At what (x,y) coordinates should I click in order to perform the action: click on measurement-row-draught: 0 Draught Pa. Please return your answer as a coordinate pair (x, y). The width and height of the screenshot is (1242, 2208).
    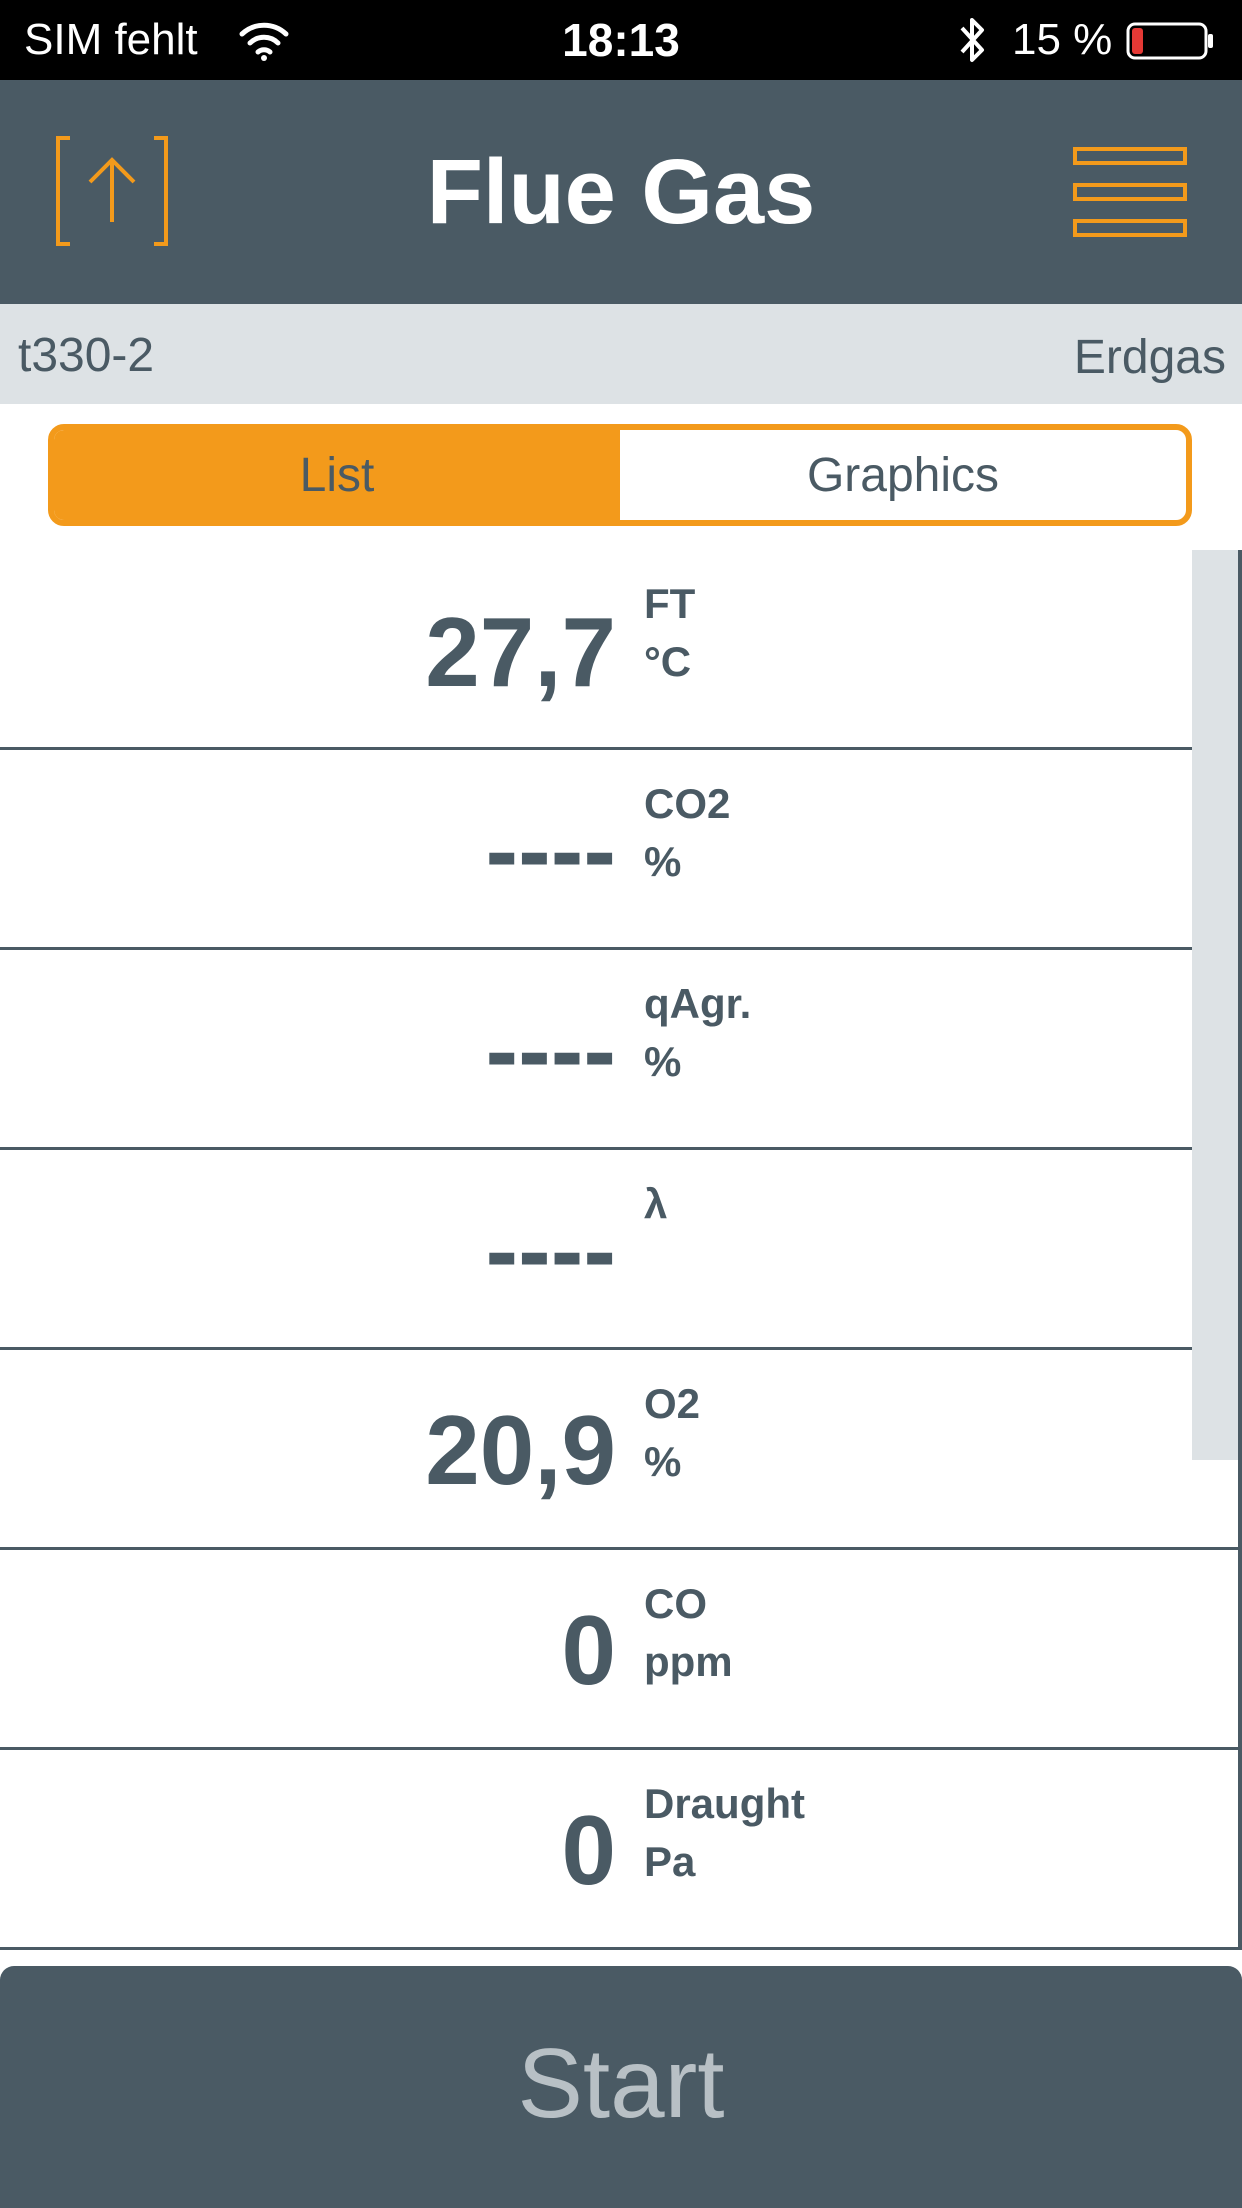
    Looking at the image, I should click on (619, 1850).